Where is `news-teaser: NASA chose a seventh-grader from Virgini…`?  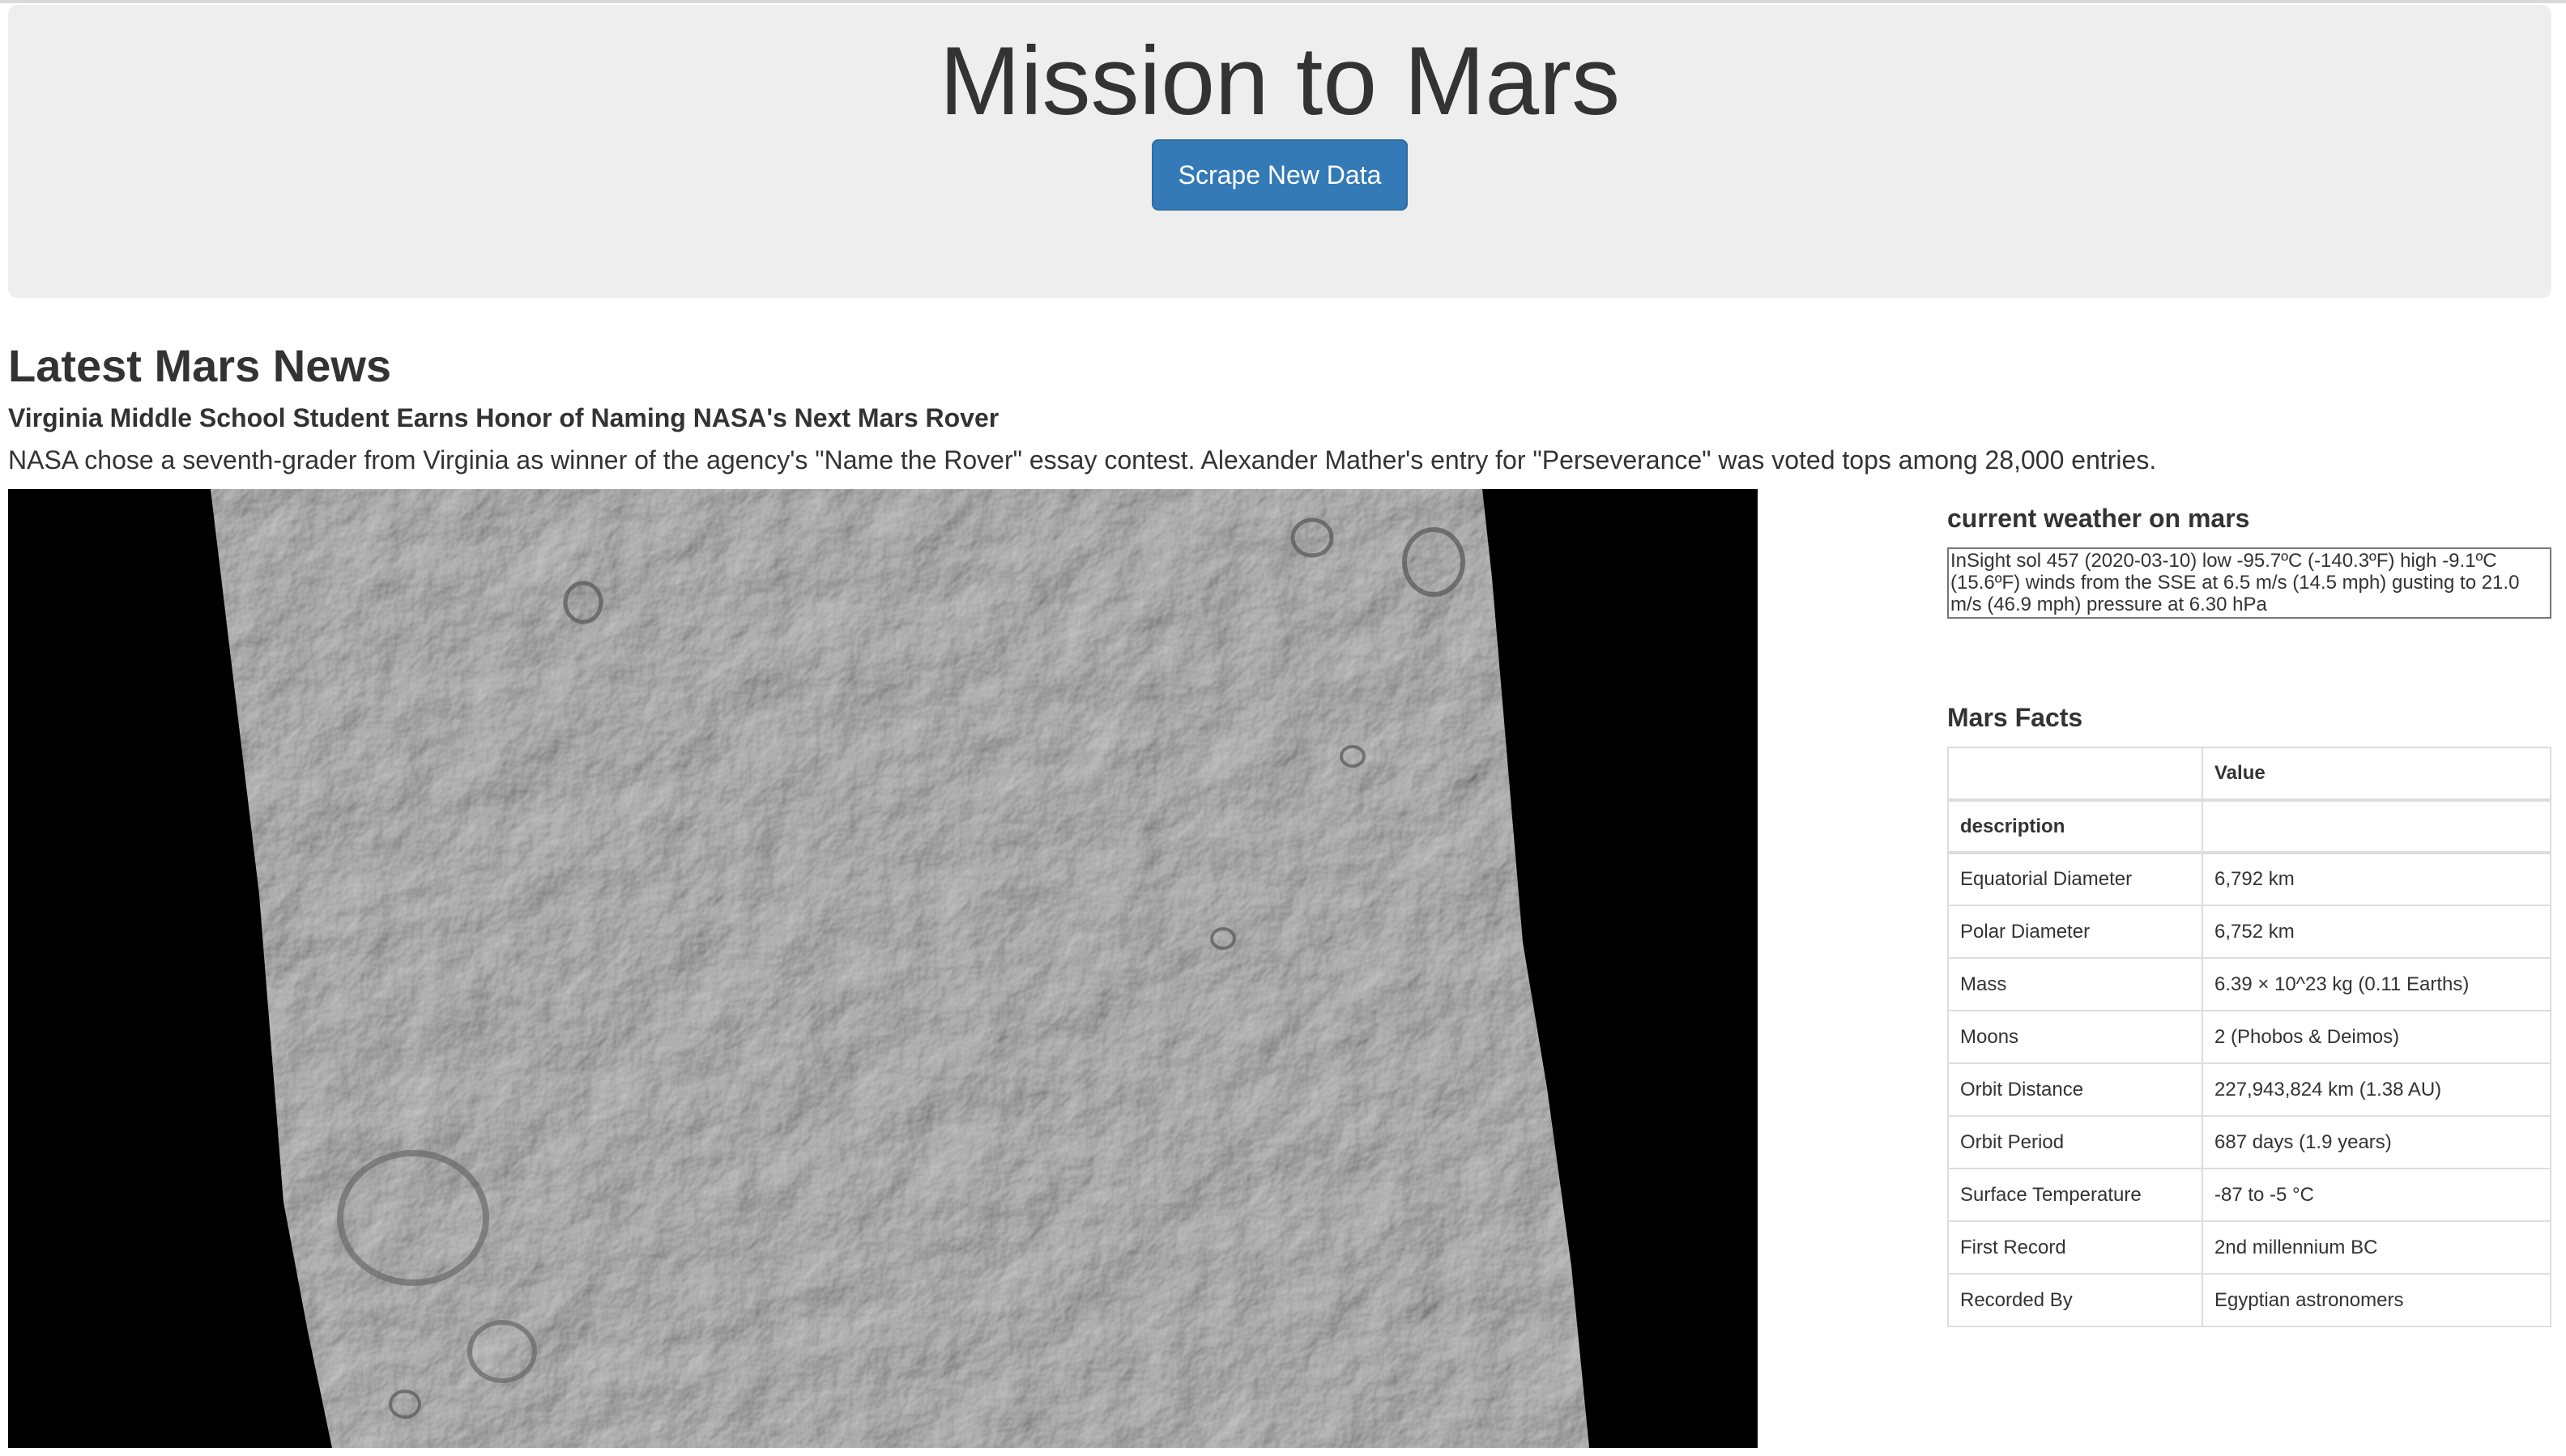
news-teaser: NASA chose a seventh-grader from Virgini… is located at coordinates (1082, 460).